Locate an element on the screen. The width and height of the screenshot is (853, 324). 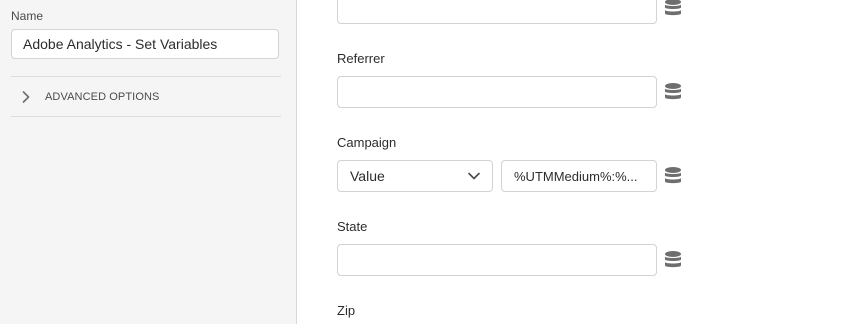
chevron-right-icon is located at coordinates (29, 97).